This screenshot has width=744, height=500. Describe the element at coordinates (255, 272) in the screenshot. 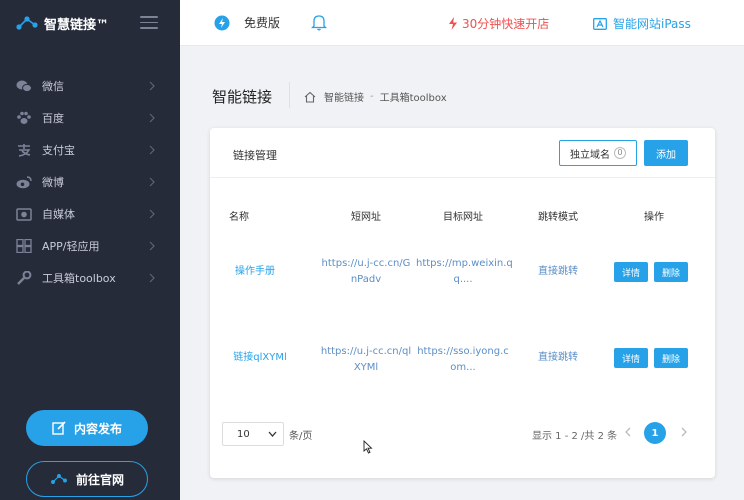

I see `link-name: 操作手册` at that location.